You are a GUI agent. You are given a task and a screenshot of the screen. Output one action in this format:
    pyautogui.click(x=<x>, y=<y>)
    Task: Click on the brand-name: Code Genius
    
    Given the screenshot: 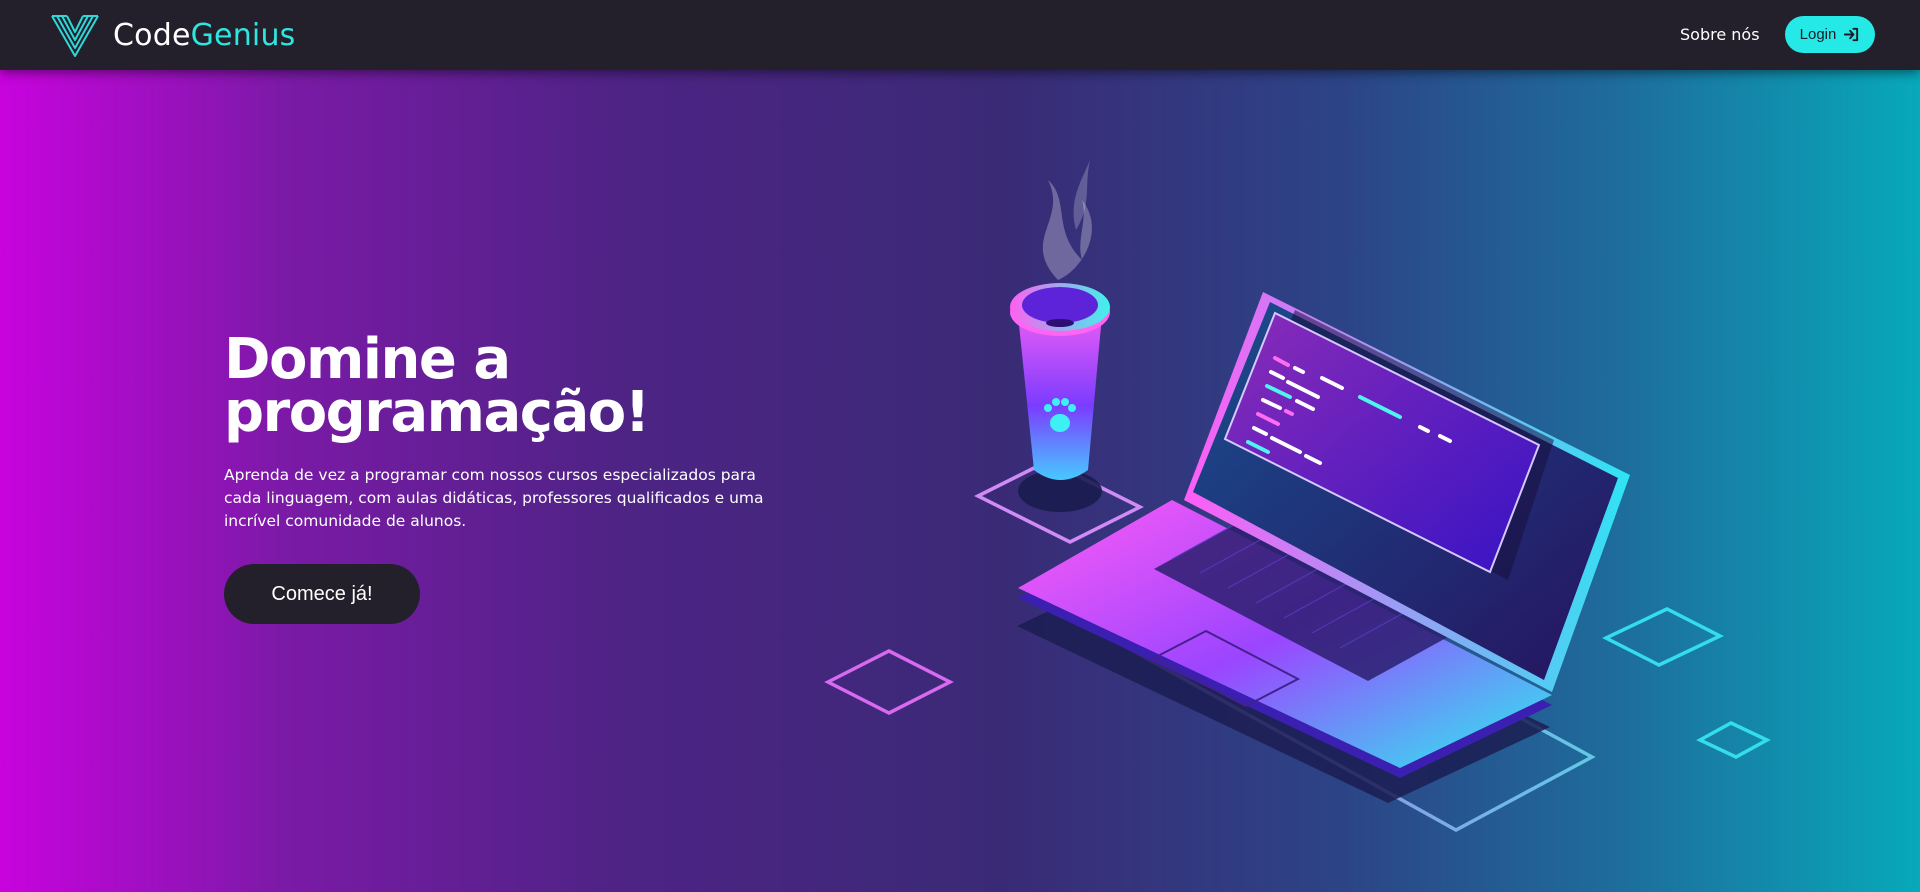 What is the action you would take?
    pyautogui.click(x=204, y=35)
    